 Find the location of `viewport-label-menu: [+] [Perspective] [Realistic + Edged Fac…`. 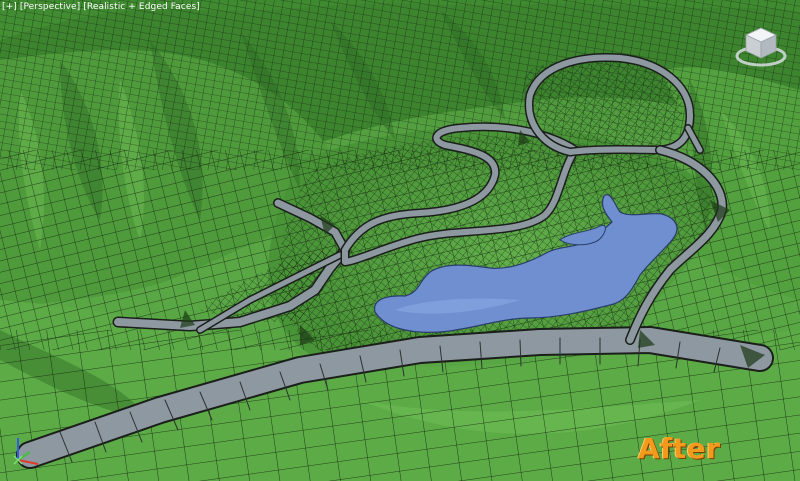

viewport-label-menu: [+] [Perspective] [Realistic + Edged Fac… is located at coordinates (101, 7).